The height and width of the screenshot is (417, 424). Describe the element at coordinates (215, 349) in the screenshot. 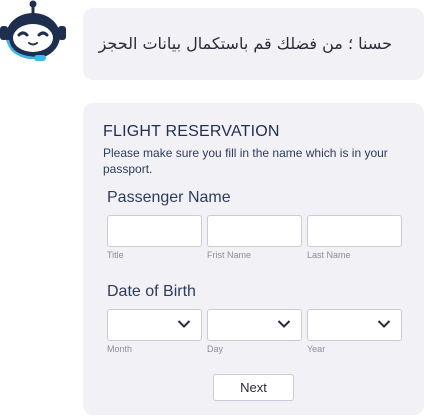

I see `day-hint: Day` at that location.